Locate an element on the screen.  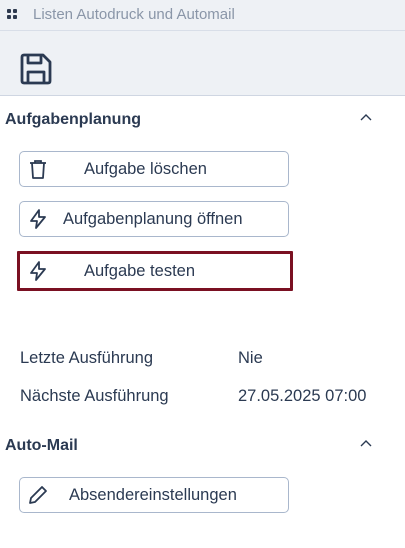
next-run-label: Nächste Ausführung is located at coordinates (94, 396).